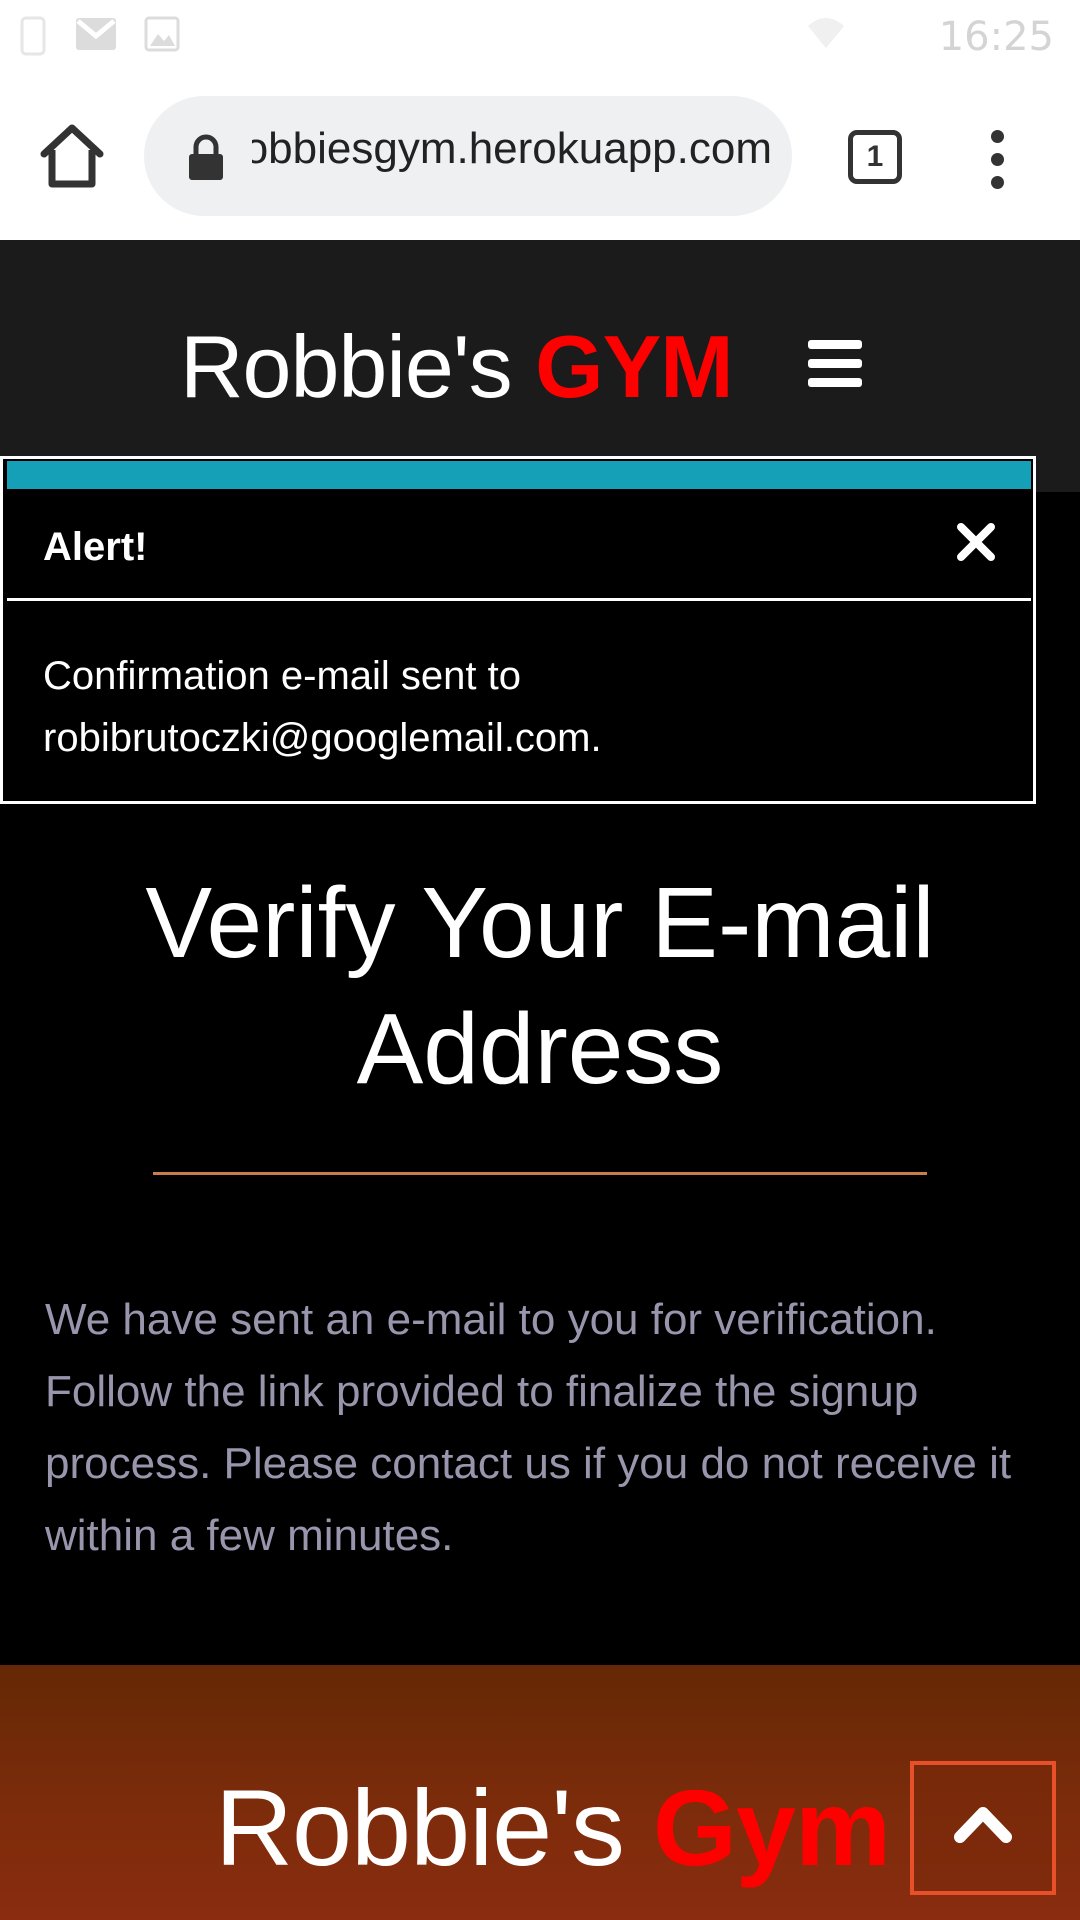 This screenshot has height=1920, width=1080. What do you see at coordinates (771, 1827) in the screenshot?
I see `footer-brand-accent: Gym` at bounding box center [771, 1827].